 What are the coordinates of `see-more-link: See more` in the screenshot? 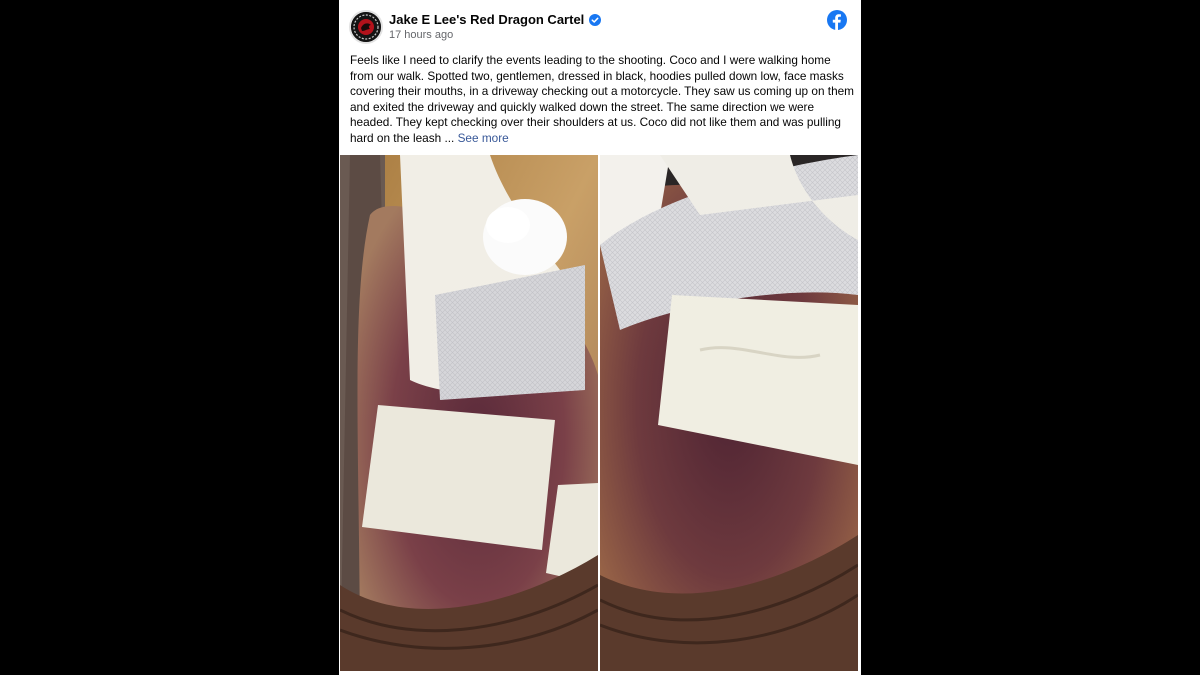 It's located at (483, 138).